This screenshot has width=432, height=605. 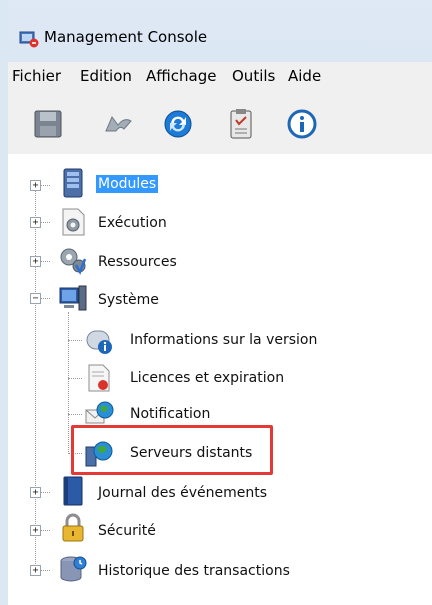 What do you see at coordinates (35, 530) in the screenshot?
I see `expand-securite-toggle: +` at bounding box center [35, 530].